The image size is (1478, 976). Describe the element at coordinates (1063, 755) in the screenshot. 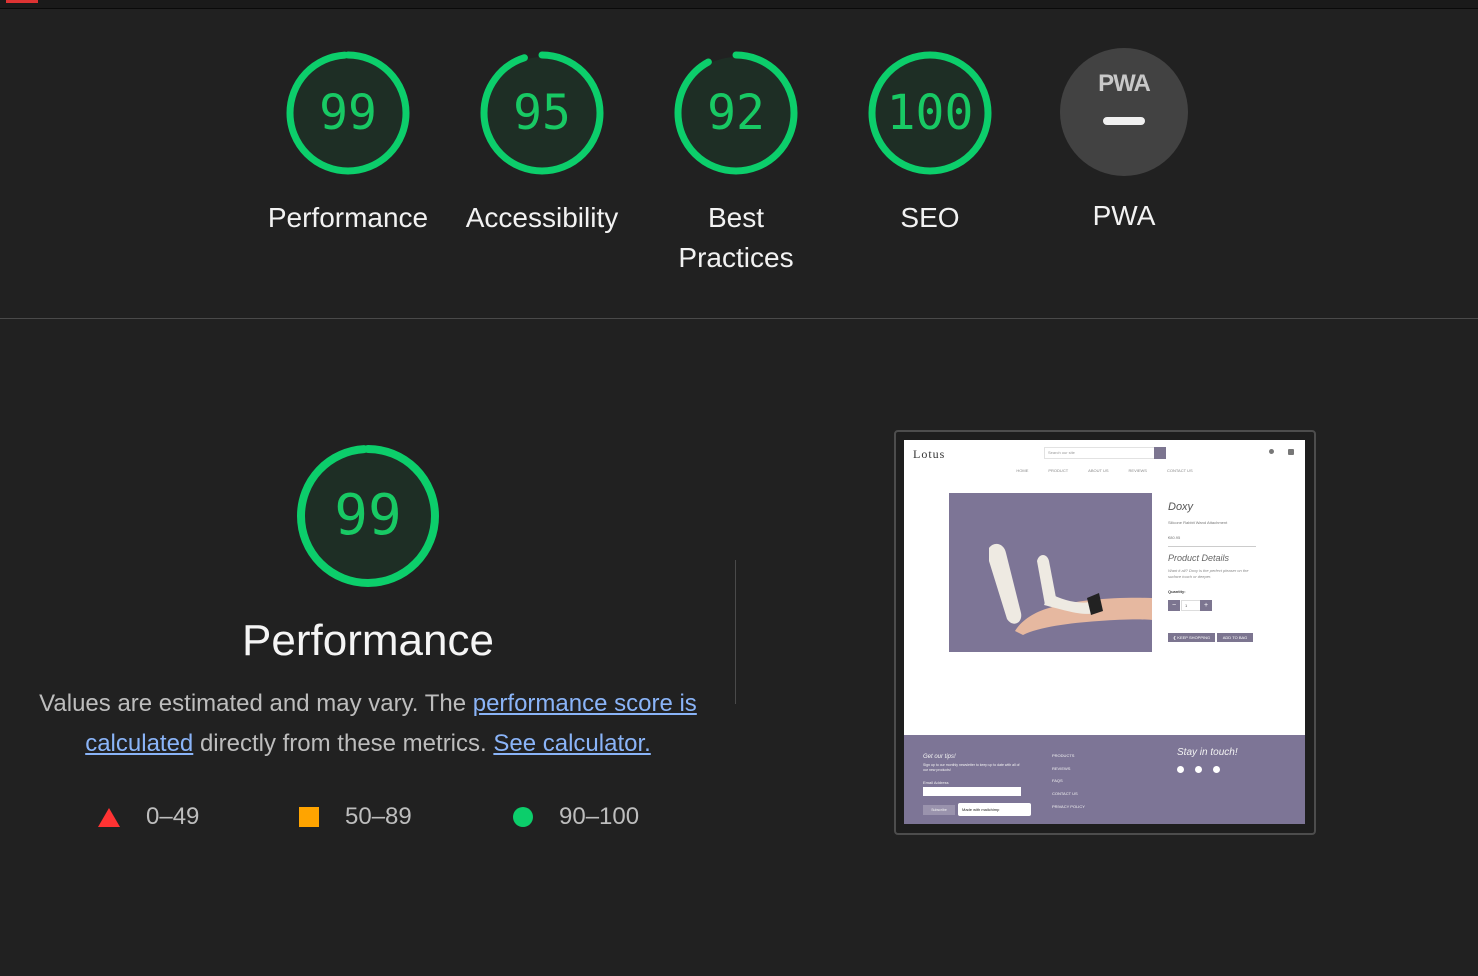

I see `footer-link: PRODUCTS` at that location.